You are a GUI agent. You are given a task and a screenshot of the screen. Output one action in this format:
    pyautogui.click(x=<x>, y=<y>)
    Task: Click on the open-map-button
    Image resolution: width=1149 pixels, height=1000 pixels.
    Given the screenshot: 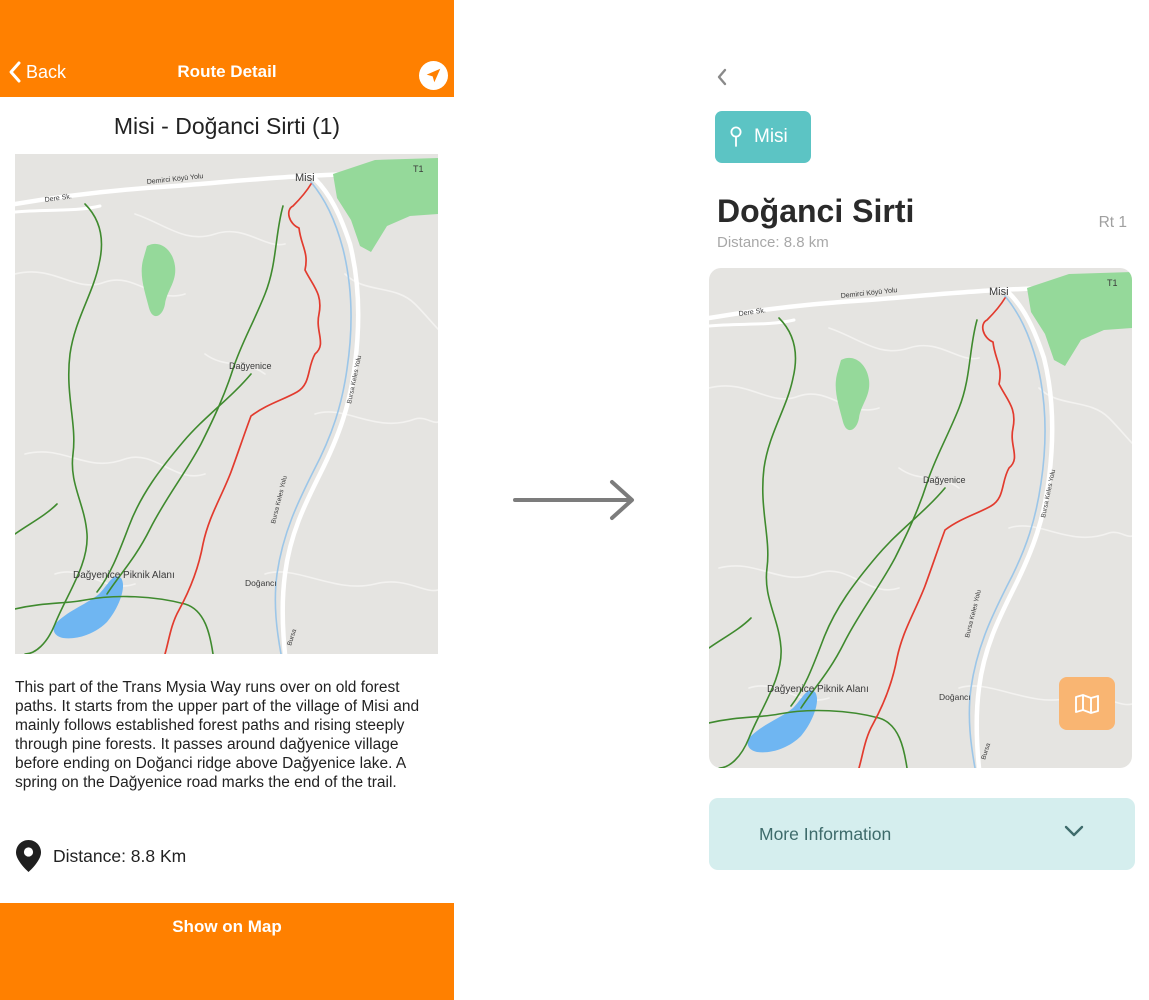 What is the action you would take?
    pyautogui.click(x=1087, y=703)
    